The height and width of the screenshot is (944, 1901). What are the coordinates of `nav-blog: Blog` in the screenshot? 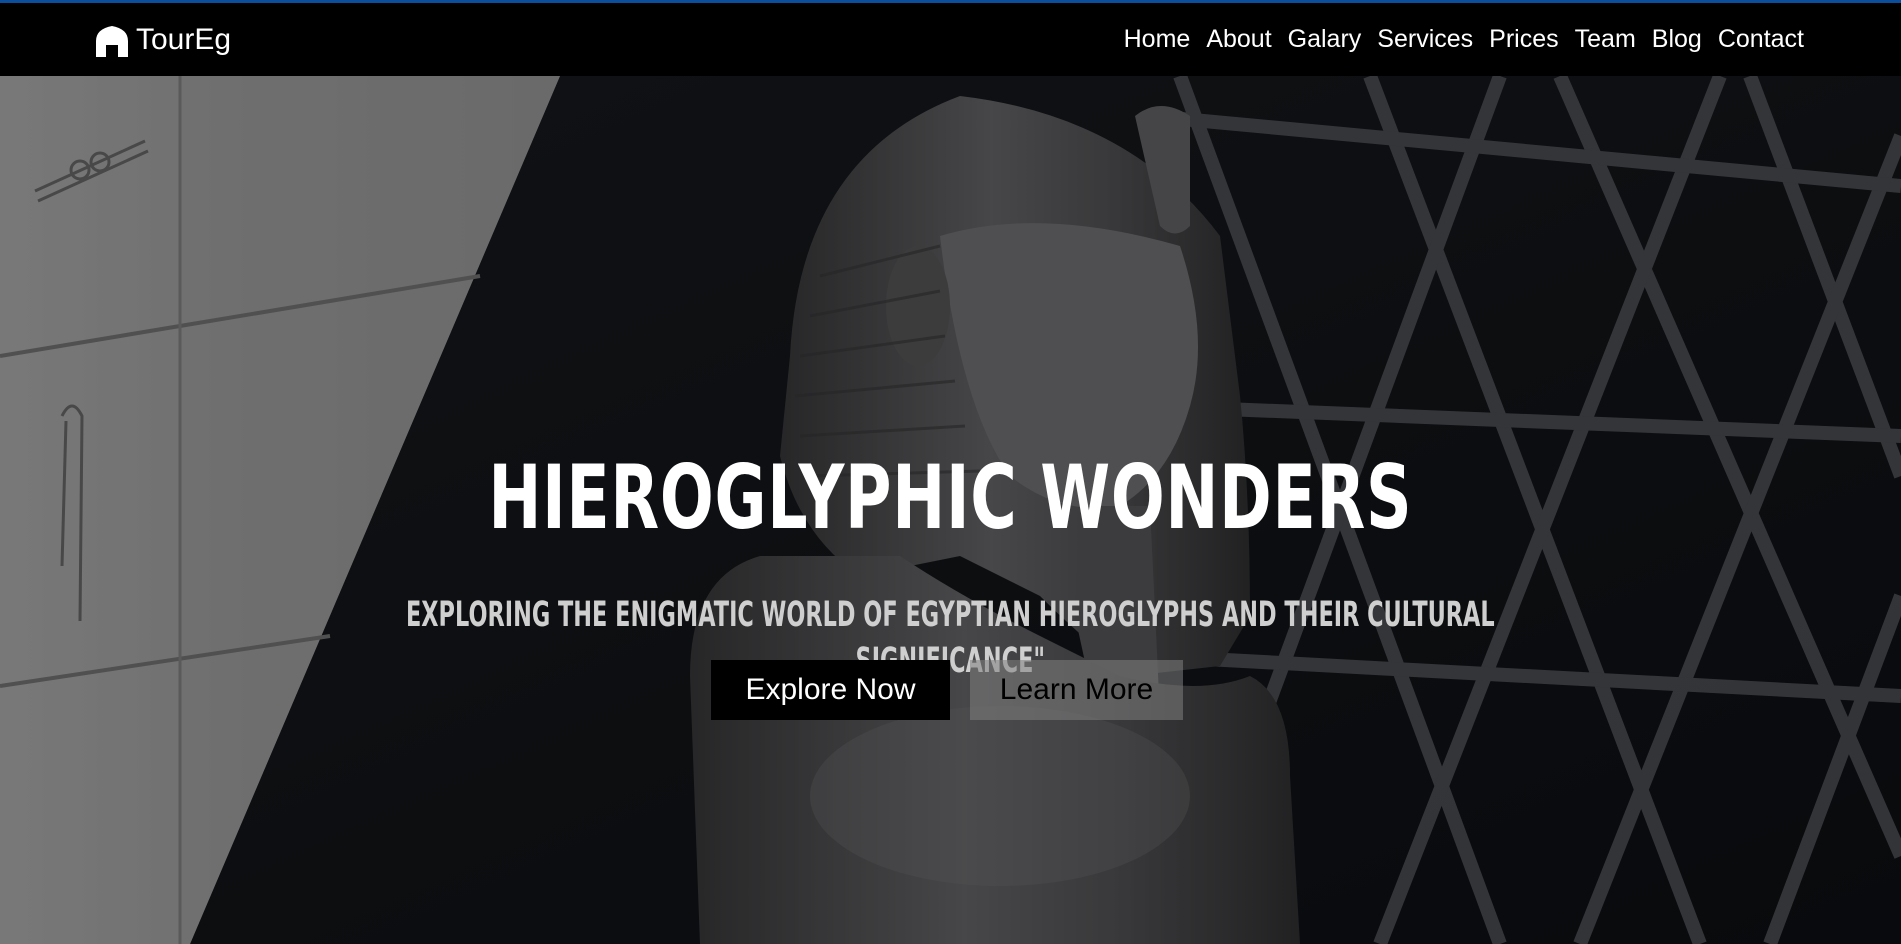 It's located at (1677, 39).